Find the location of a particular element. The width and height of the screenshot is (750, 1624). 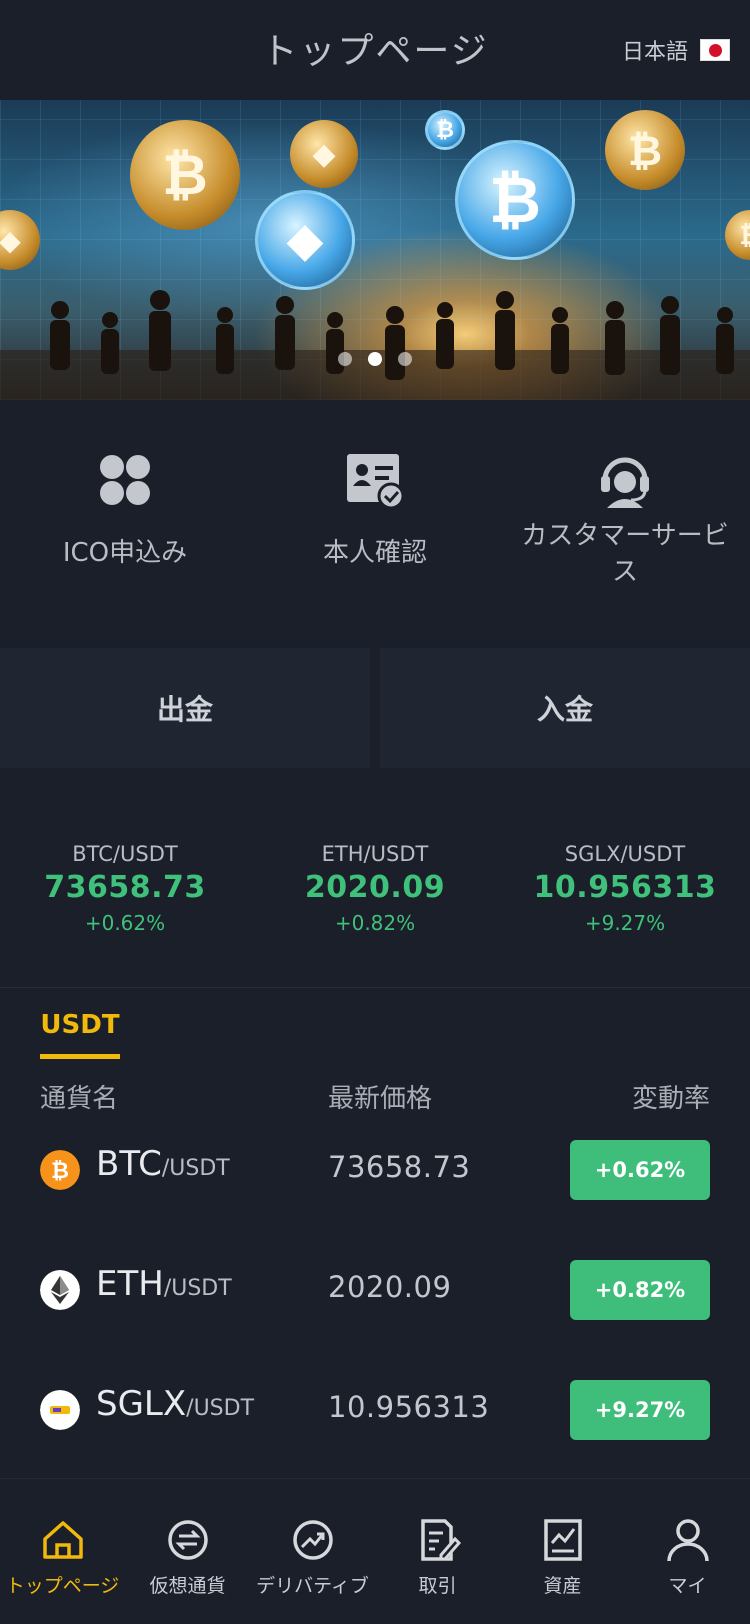

crowd-silhouettes is located at coordinates (375, 345).